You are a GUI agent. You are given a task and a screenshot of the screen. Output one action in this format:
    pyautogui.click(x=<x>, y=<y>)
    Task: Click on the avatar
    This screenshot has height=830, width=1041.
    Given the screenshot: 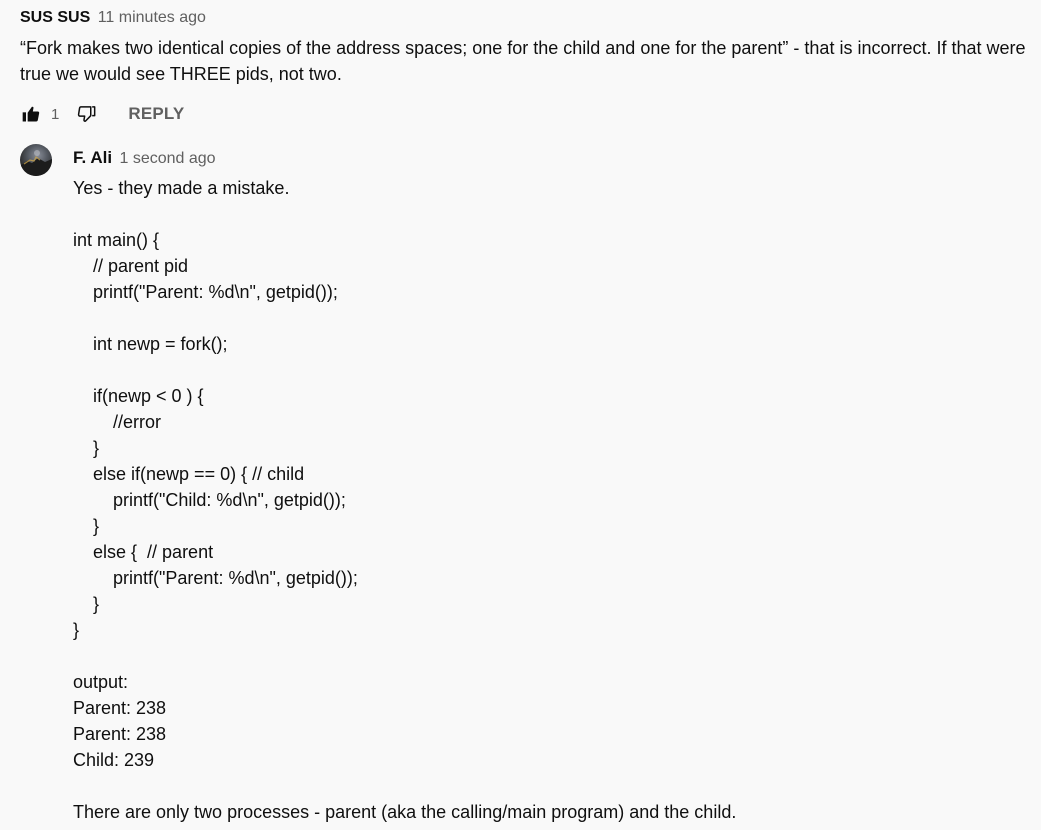 What is the action you would take?
    pyautogui.click(x=36, y=160)
    